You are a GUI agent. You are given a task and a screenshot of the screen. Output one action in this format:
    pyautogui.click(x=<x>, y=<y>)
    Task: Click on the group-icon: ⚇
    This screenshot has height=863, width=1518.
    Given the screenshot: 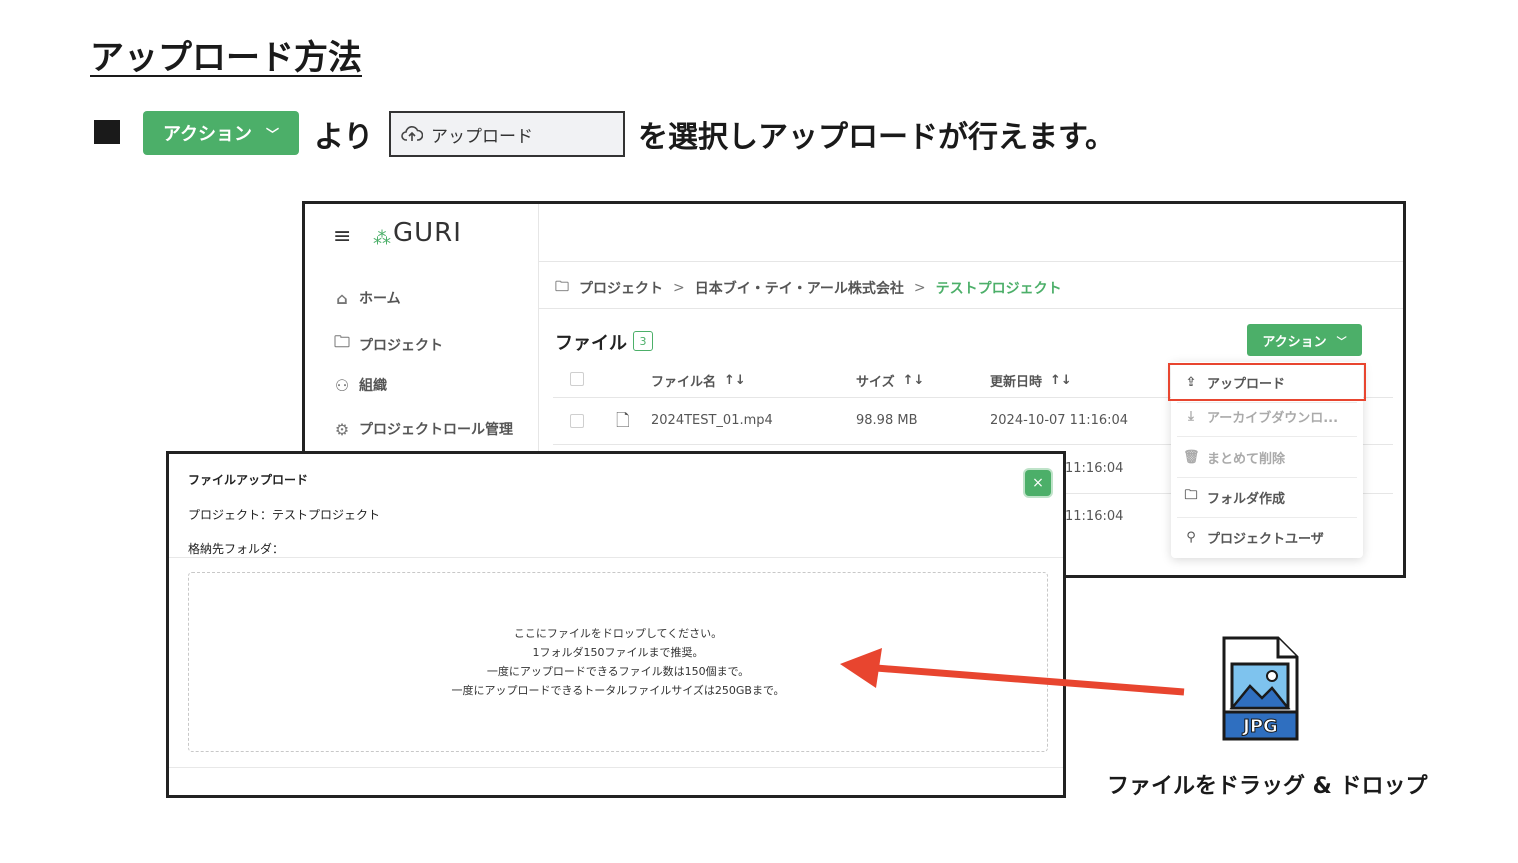 What is the action you would take?
    pyautogui.click(x=342, y=385)
    